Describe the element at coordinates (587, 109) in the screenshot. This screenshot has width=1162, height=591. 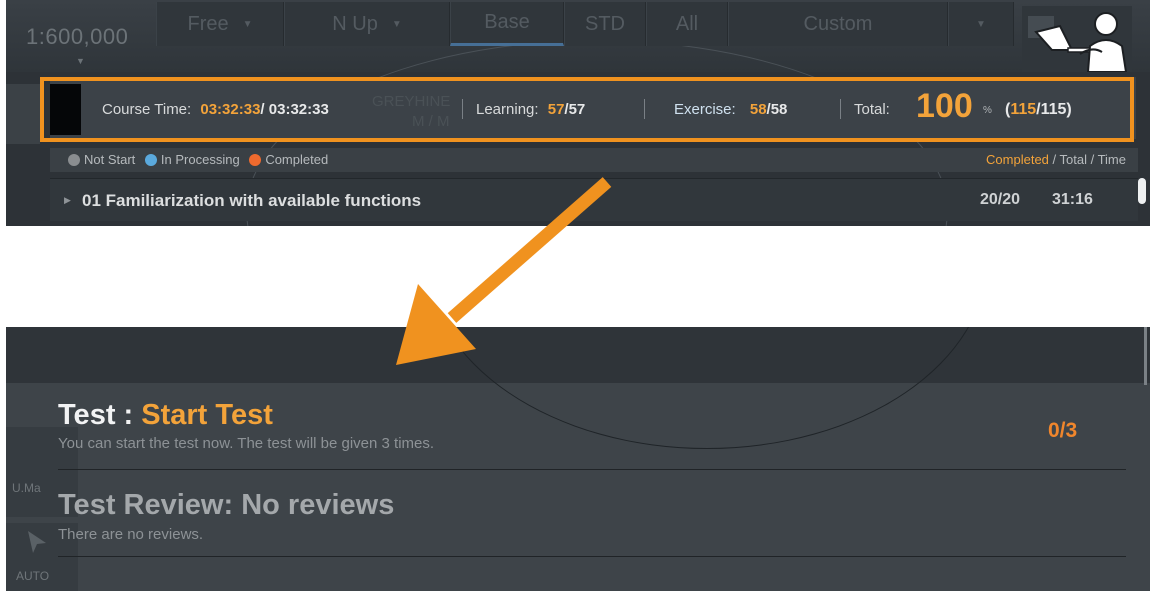
I see `highlight-frame` at that location.